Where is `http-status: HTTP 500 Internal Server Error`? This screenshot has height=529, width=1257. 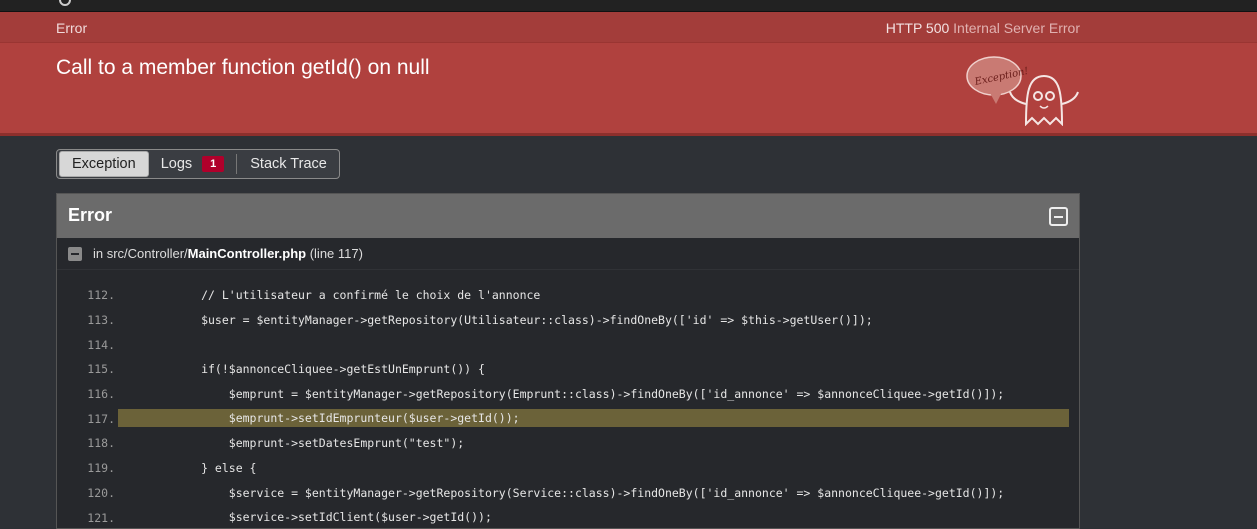
http-status: HTTP 500 Internal Server Error is located at coordinates (983, 28).